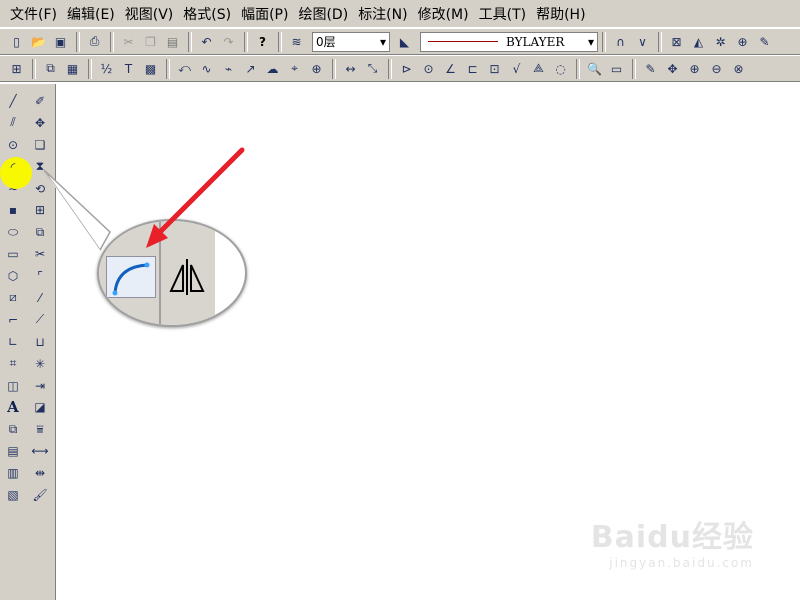 The height and width of the screenshot is (600, 800). I want to click on rectangle-tool-icon: ▭, so click(13, 254).